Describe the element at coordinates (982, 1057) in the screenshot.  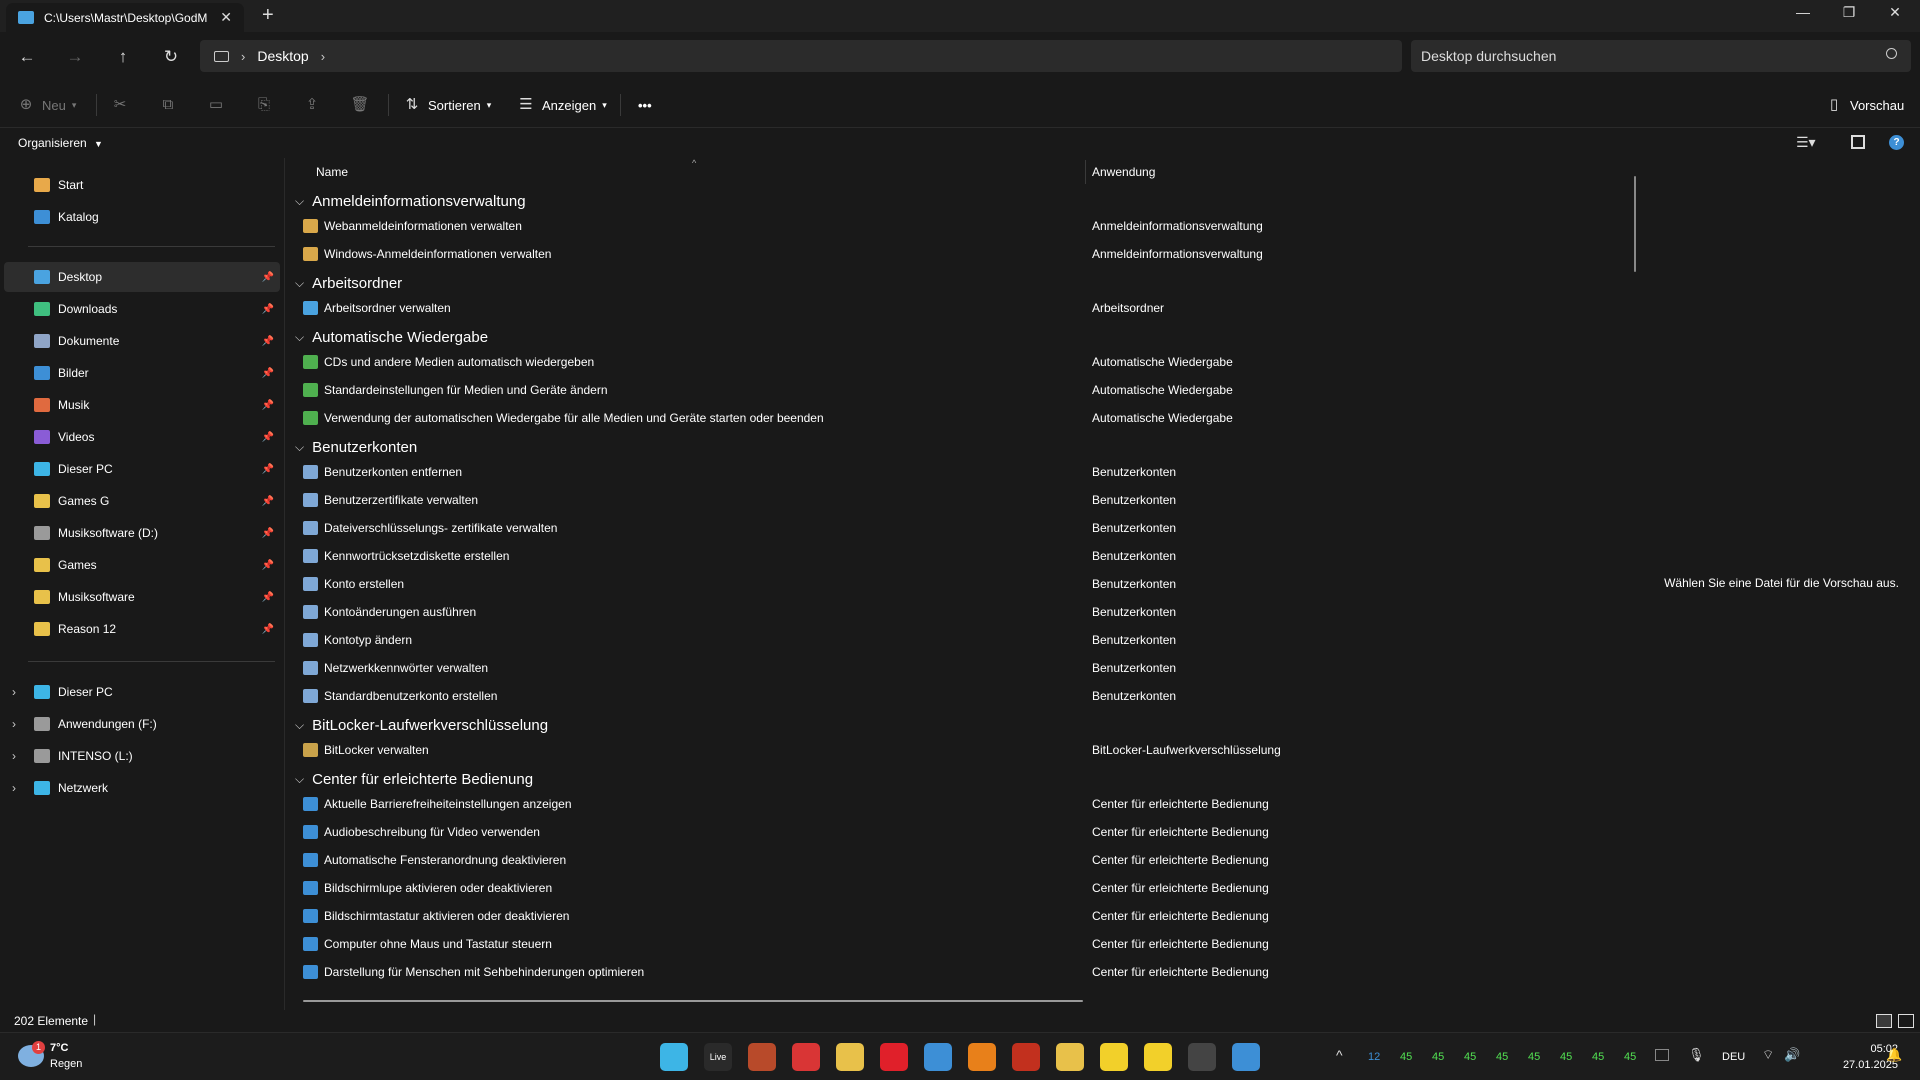
I see `blender-icon` at that location.